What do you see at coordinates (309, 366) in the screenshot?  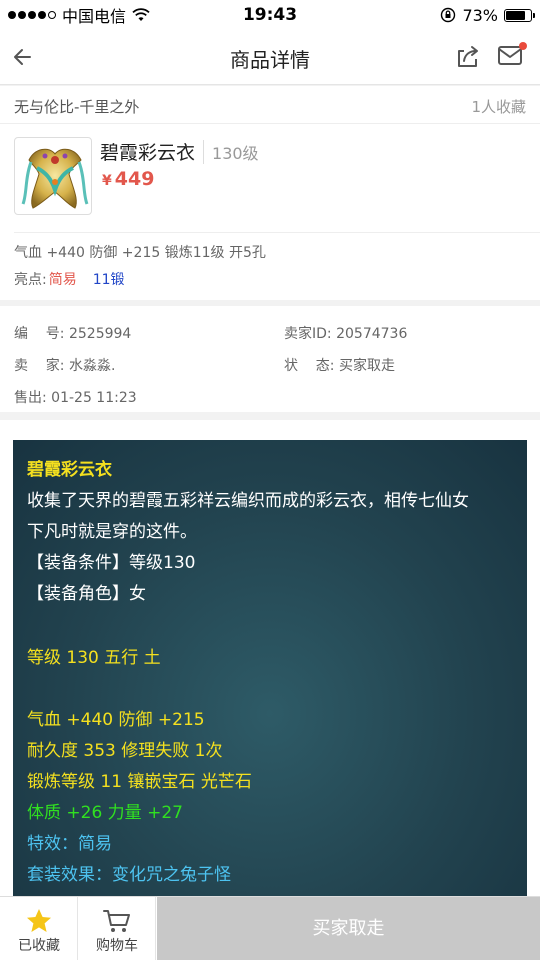 I see `status-label: 状 态:` at bounding box center [309, 366].